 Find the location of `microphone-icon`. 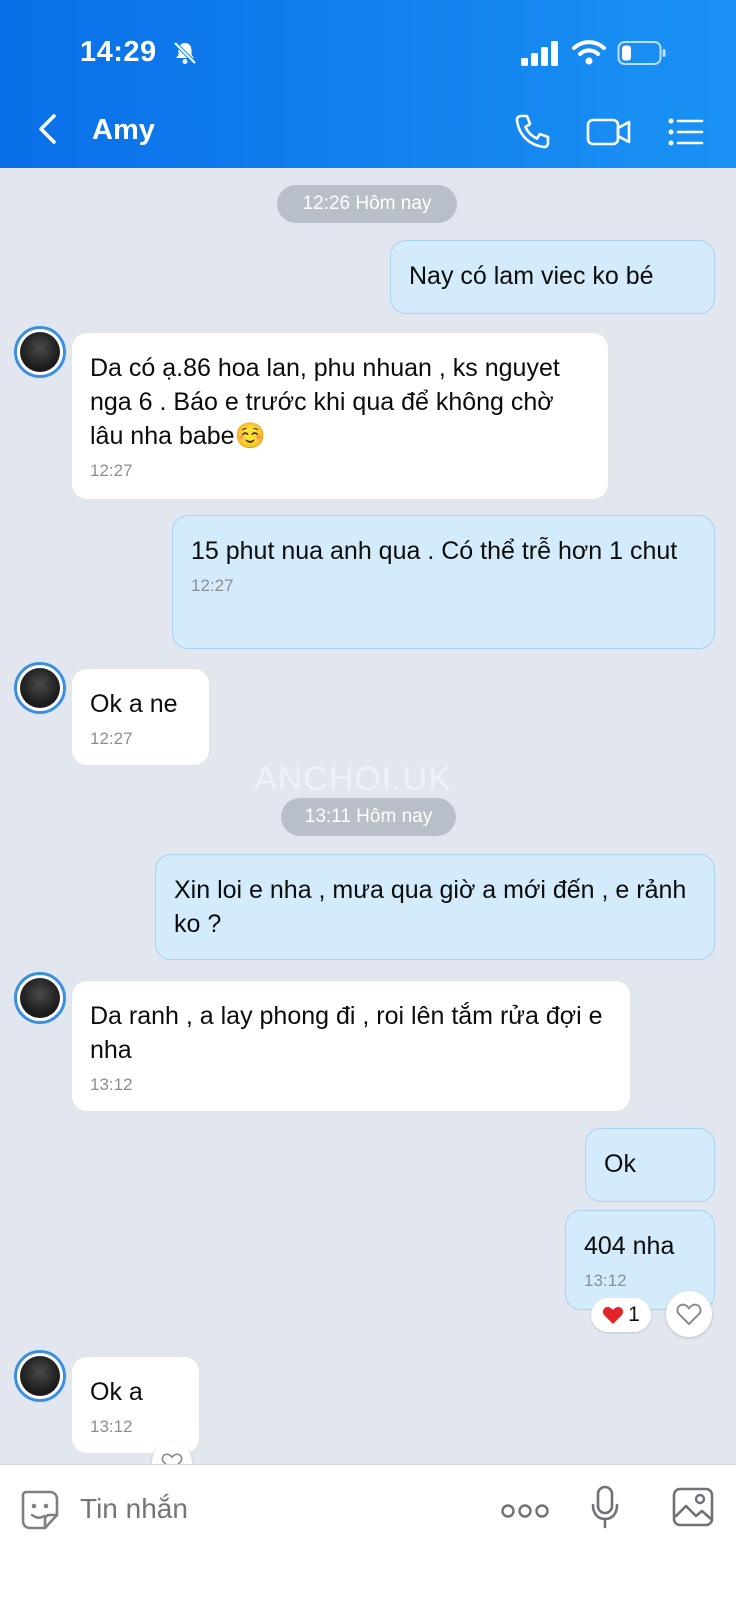

microphone-icon is located at coordinates (605, 1507).